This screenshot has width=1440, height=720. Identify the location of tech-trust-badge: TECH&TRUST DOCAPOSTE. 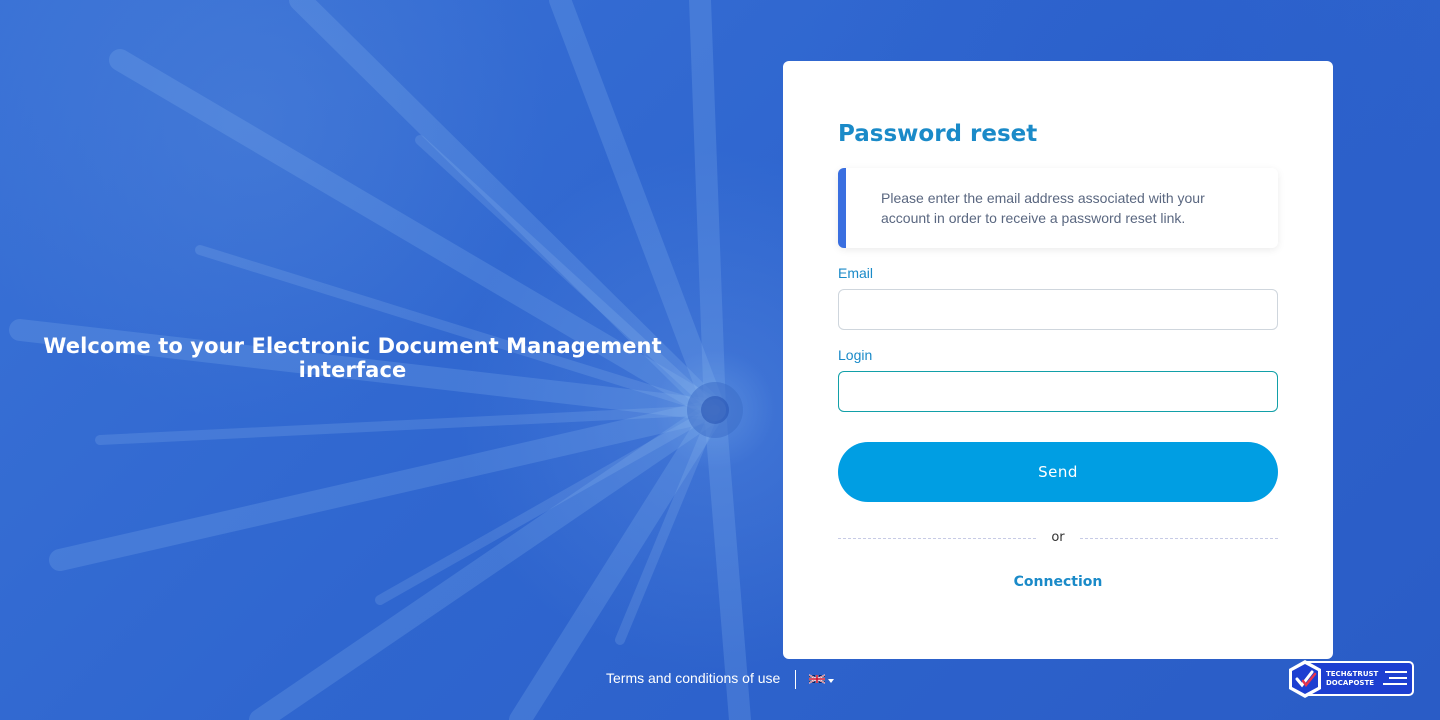
(1351, 679).